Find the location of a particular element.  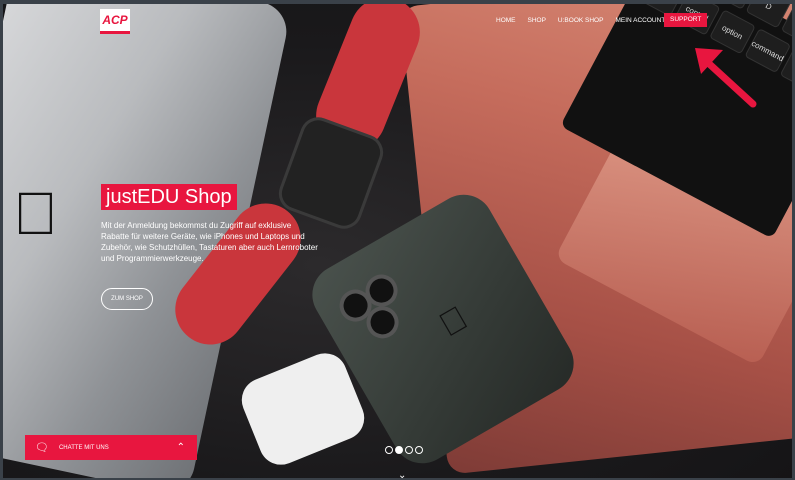

nav-item-ubook-shop: U:BOOK SHOP is located at coordinates (581, 21).